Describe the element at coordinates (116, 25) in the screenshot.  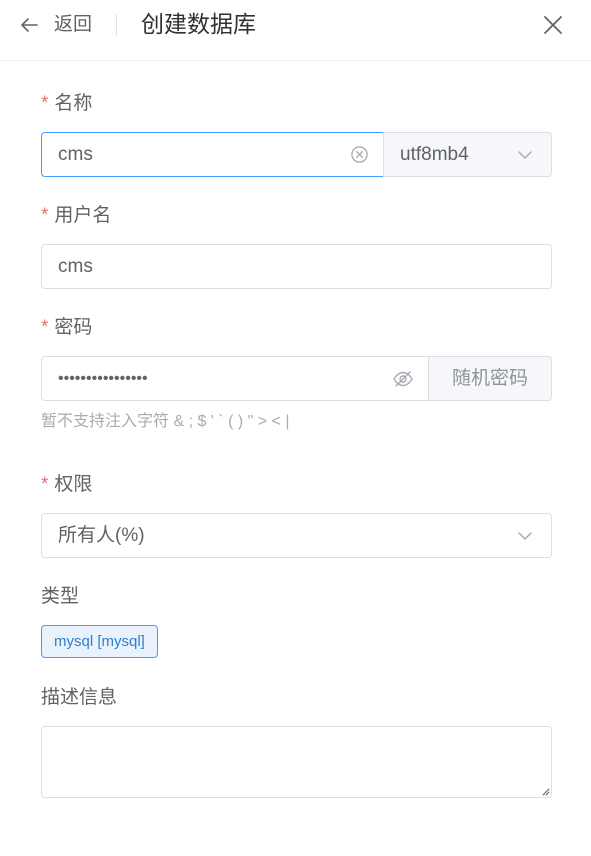
I see `header-divider` at that location.